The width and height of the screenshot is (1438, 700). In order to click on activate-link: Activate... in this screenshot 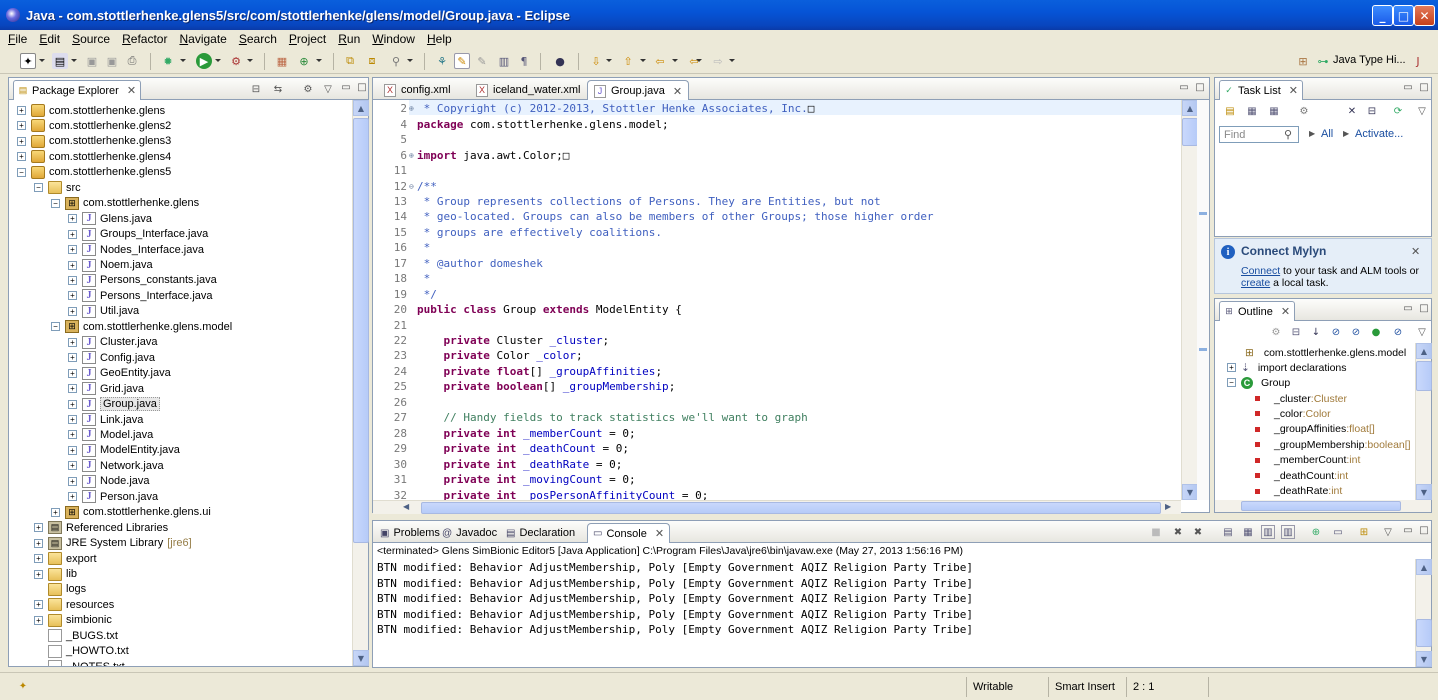, I will do `click(1379, 134)`.